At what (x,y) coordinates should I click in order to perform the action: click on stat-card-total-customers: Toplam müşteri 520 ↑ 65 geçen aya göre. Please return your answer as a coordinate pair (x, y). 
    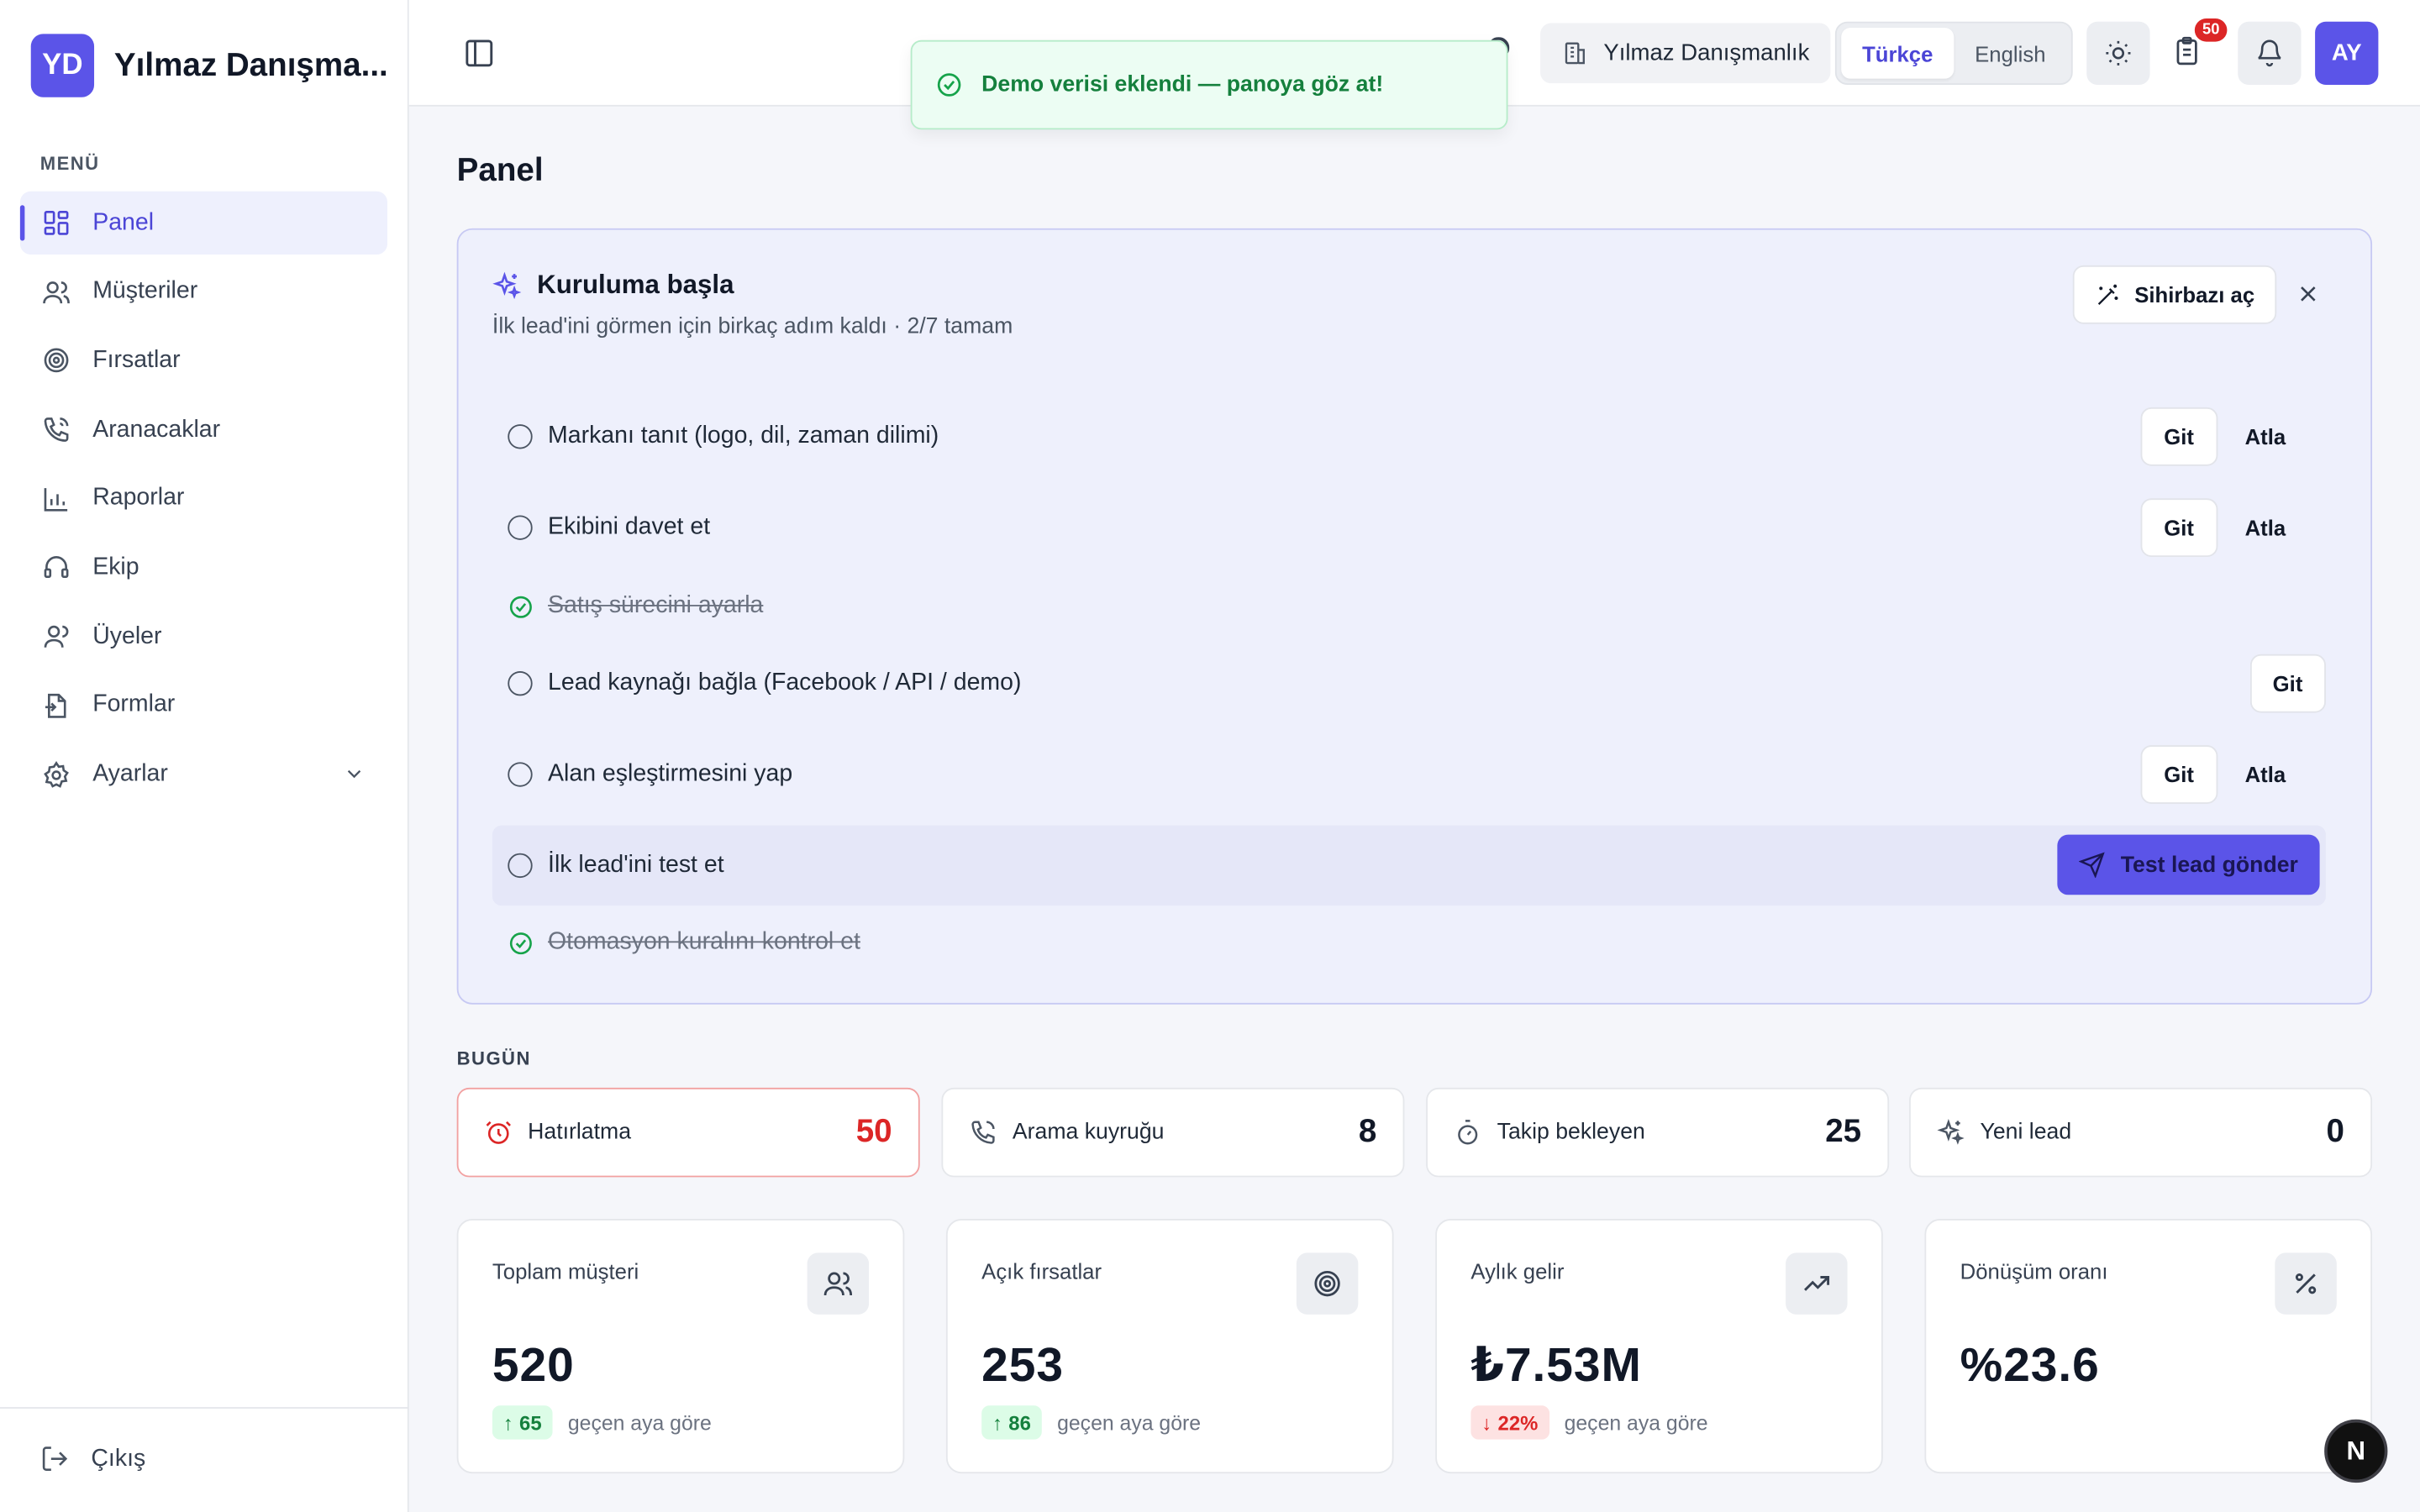
    Looking at the image, I should click on (680, 1346).